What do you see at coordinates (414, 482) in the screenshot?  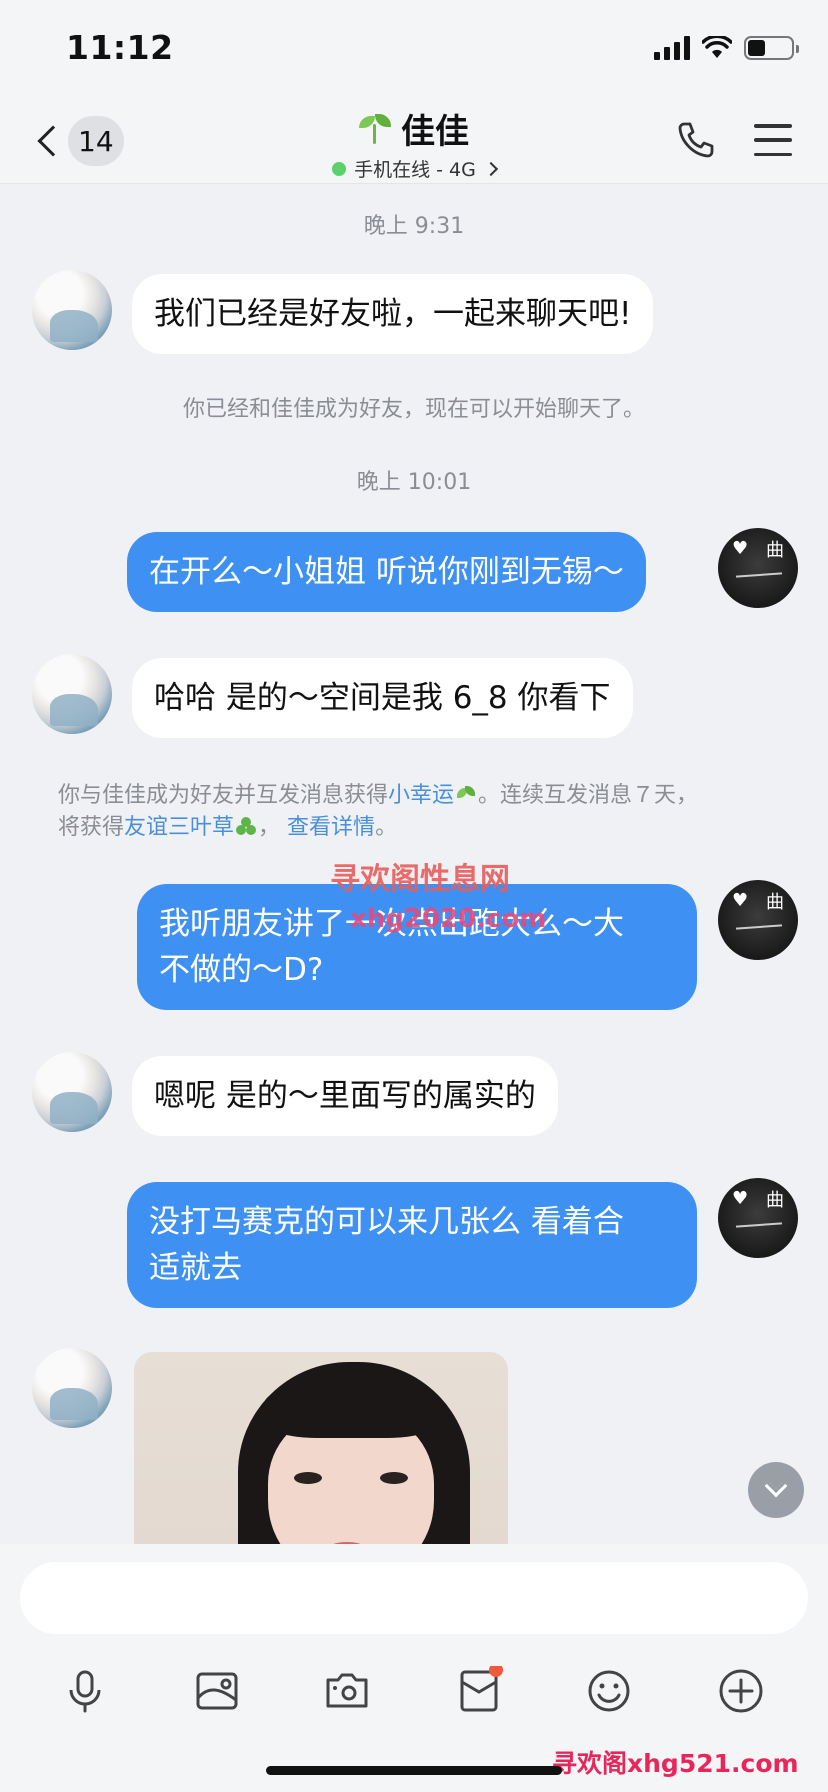 I see `time-divider: 晚上 10:01` at bounding box center [414, 482].